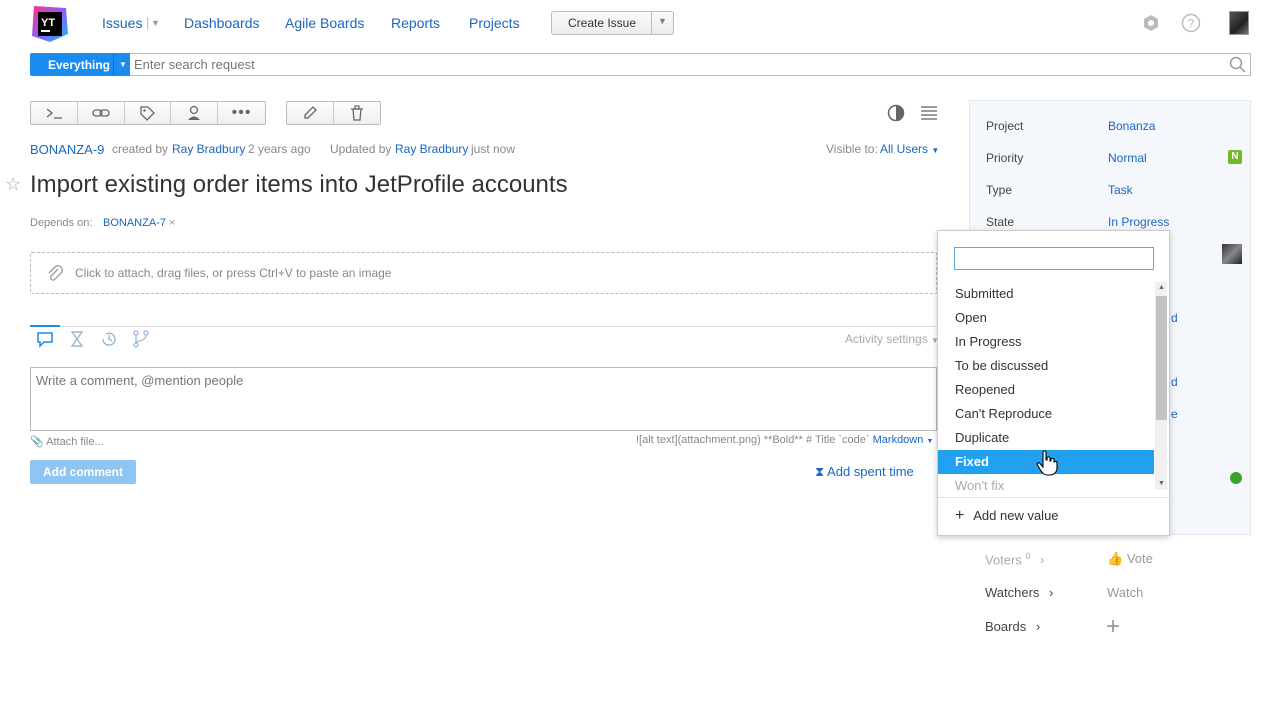 This screenshot has width=1280, height=720. I want to click on help-icon: ?, so click(1191, 23).